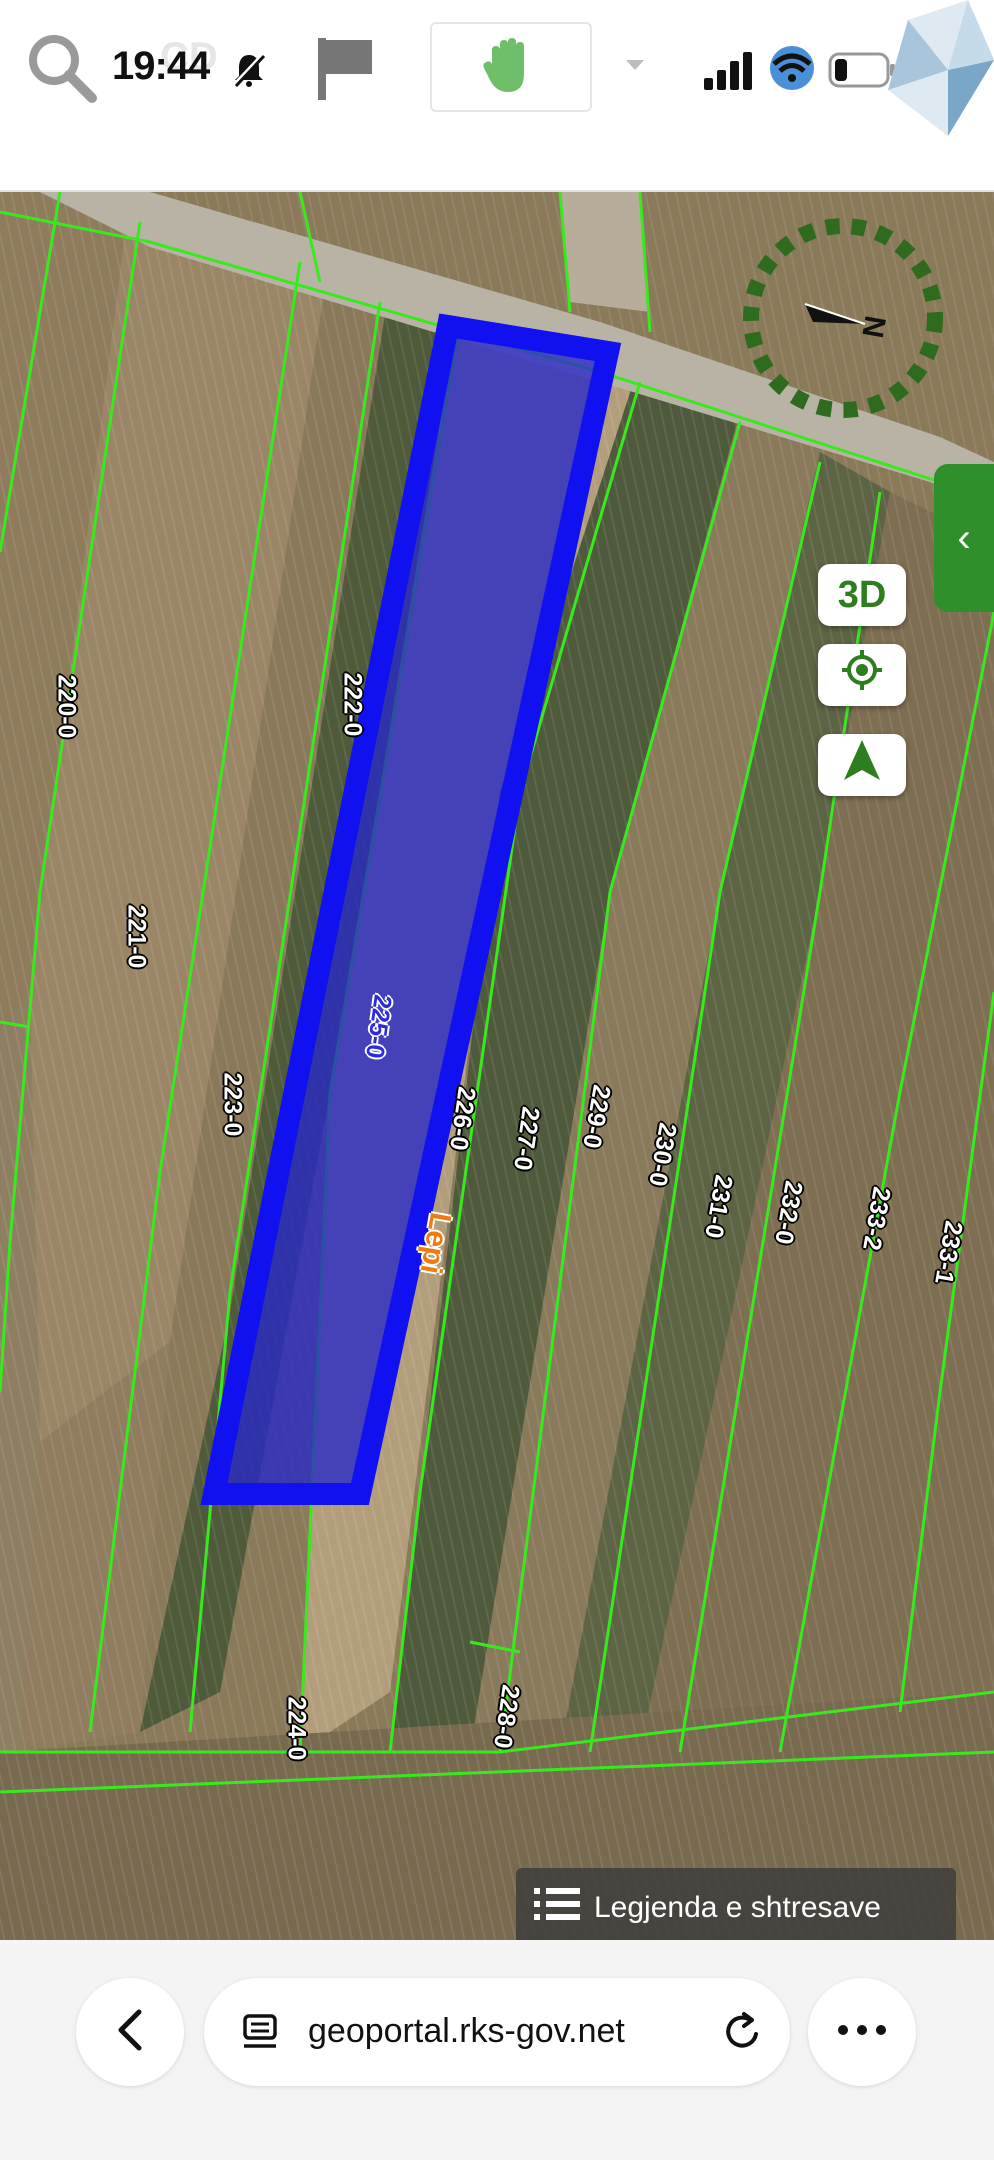 Image resolution: width=994 pixels, height=2160 pixels. I want to click on list-icon, so click(557, 1908).